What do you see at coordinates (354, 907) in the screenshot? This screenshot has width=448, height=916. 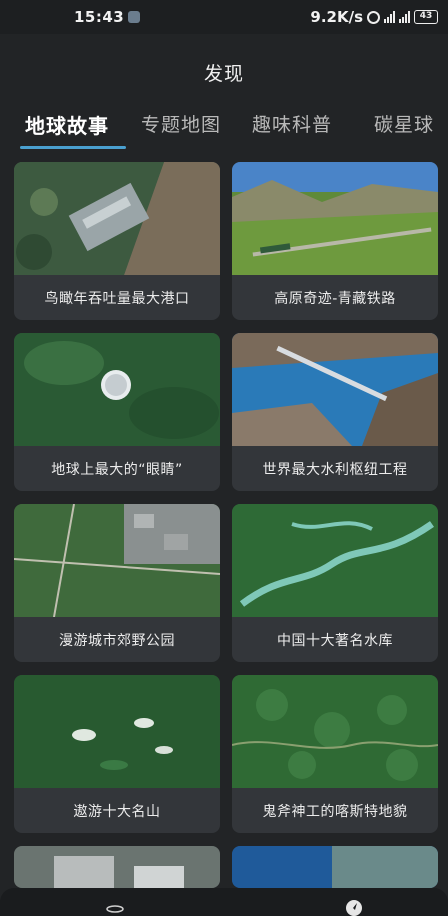 I see `compass-icon` at bounding box center [354, 907].